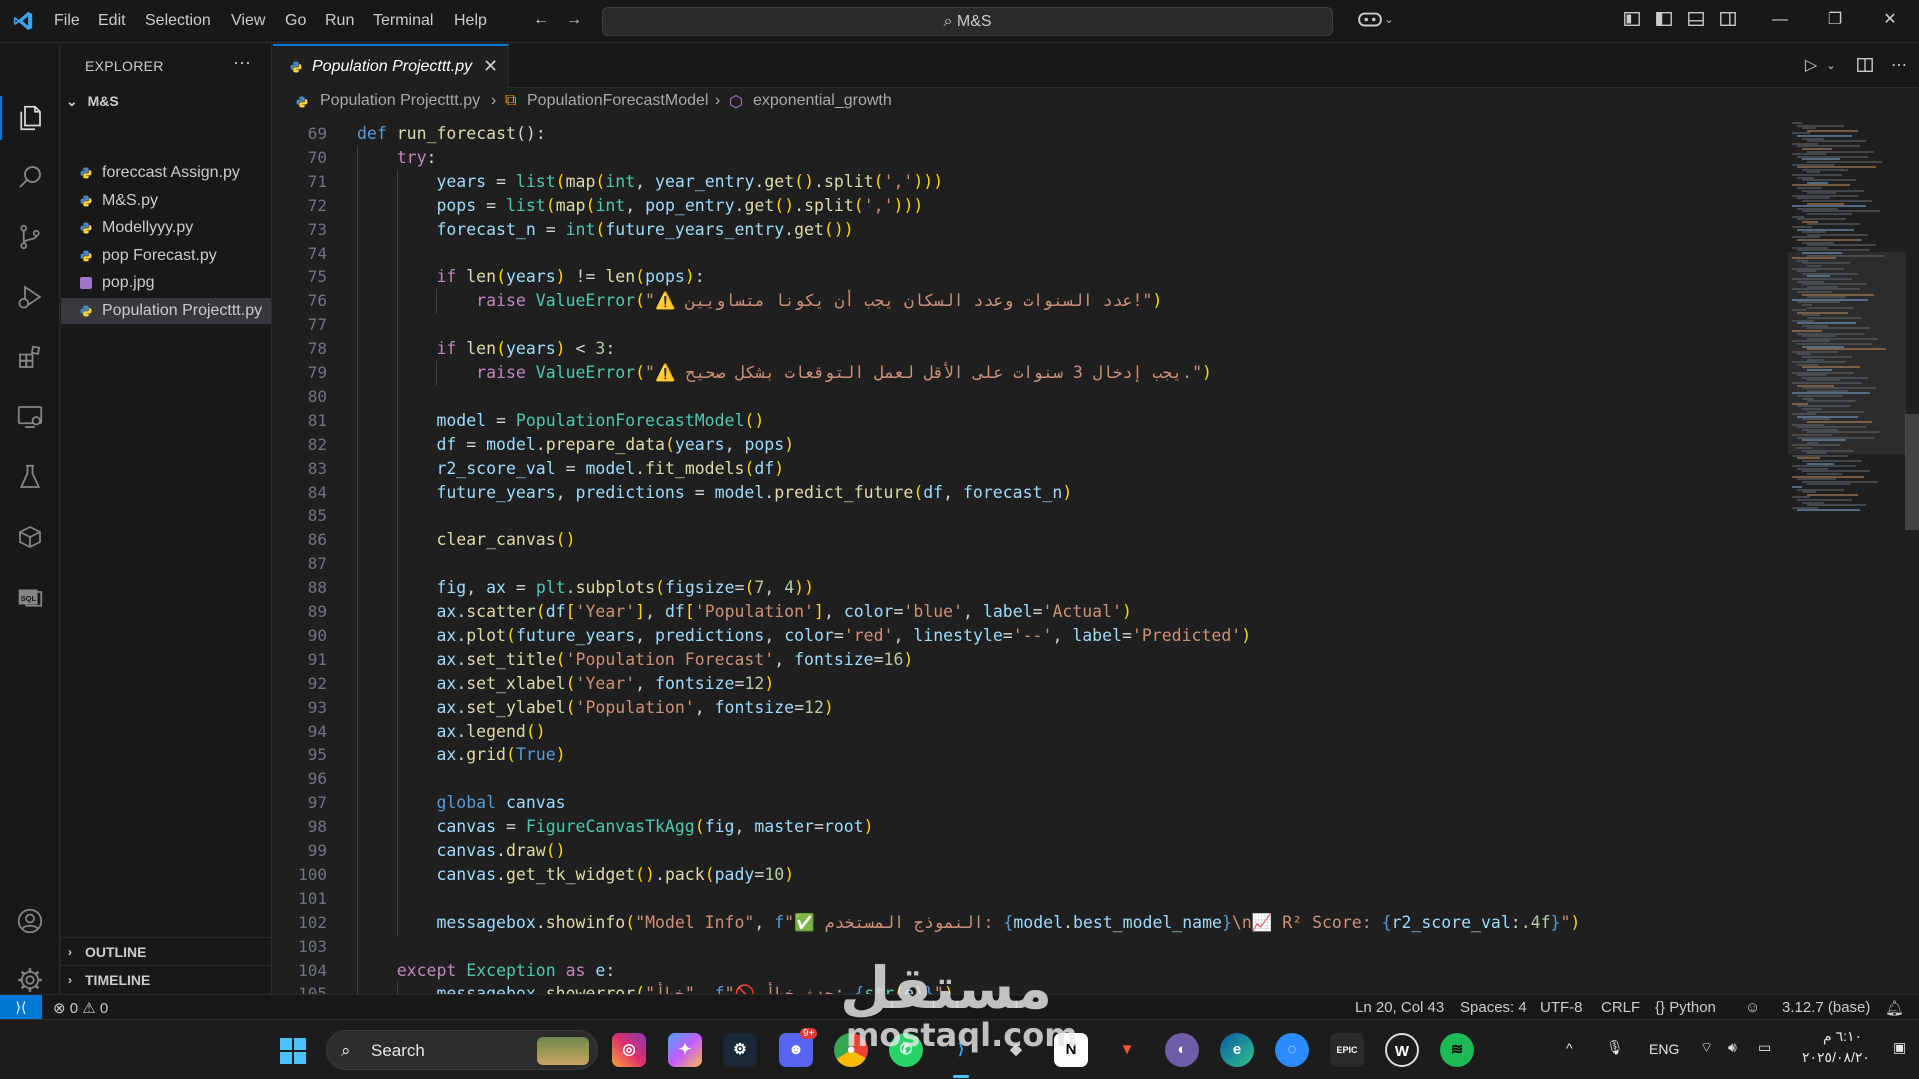  Describe the element at coordinates (640, 611) in the screenshot. I see `code-token: ]` at that location.